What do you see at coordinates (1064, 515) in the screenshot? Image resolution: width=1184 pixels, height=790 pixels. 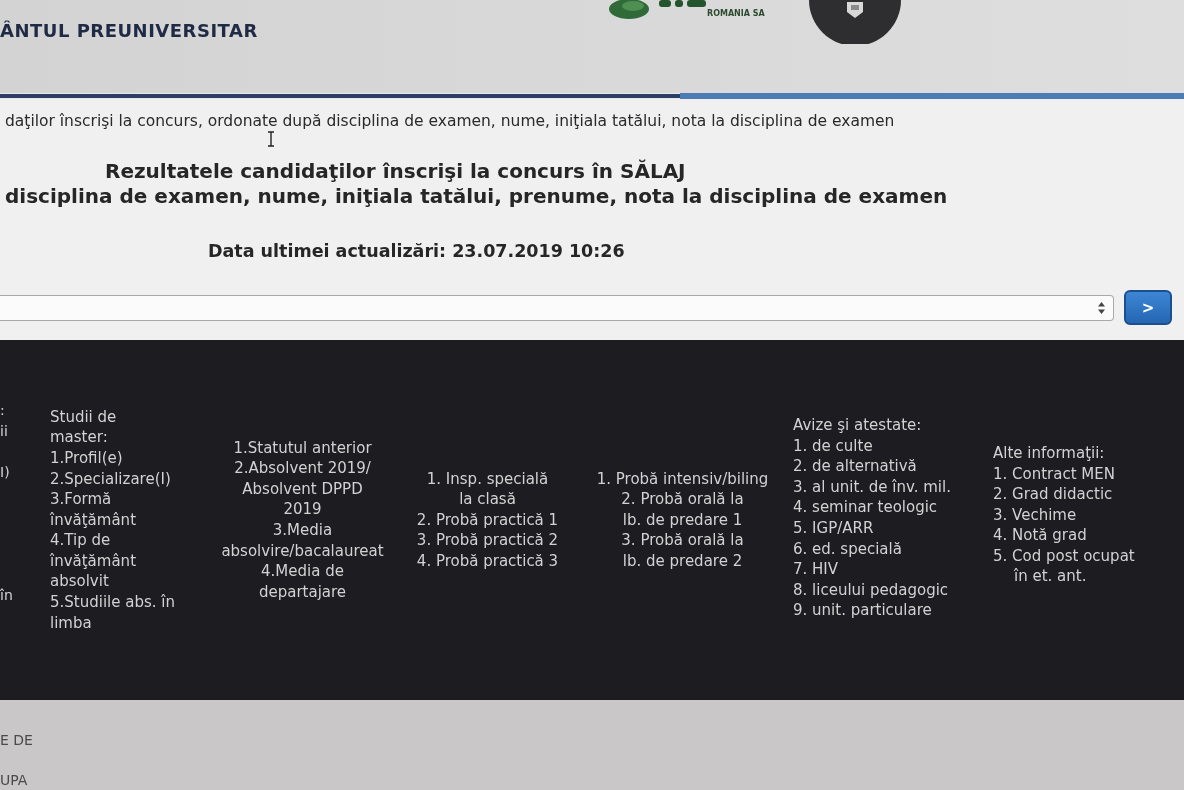 I see `column-header: Alte informaţii: 1. Contract MEN 2. Grad didactic 3. Vechime 4. Notă grad 5. Cod post ocupat în et. ant.` at bounding box center [1064, 515].